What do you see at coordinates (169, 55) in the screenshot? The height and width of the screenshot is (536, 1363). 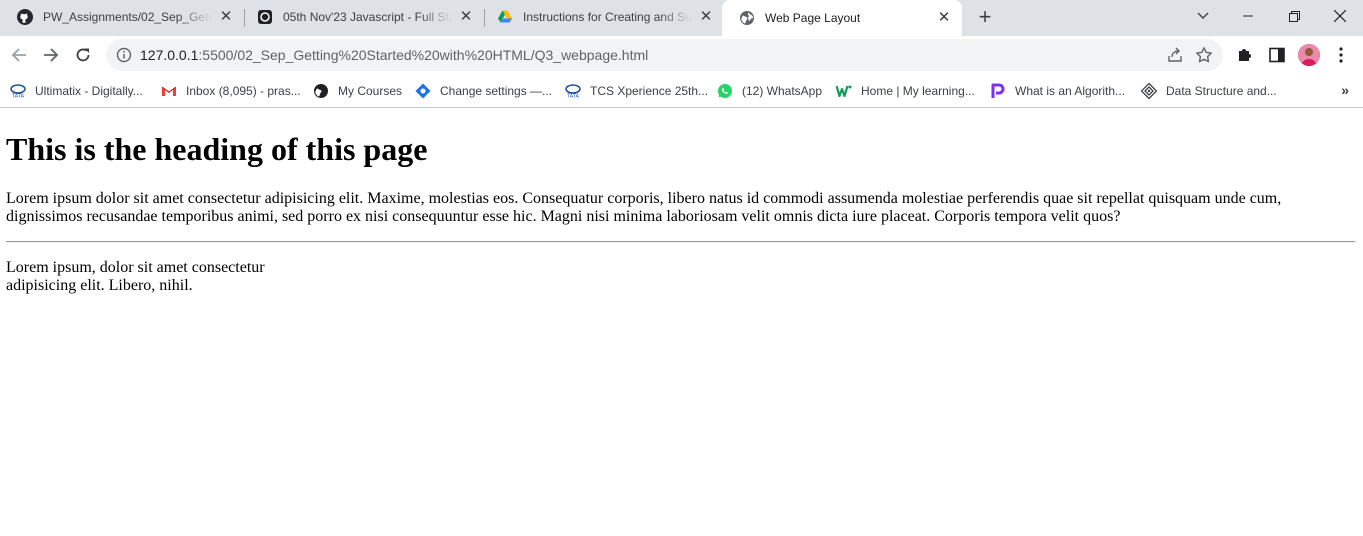 I see `url-host: 127.0.0.1` at bounding box center [169, 55].